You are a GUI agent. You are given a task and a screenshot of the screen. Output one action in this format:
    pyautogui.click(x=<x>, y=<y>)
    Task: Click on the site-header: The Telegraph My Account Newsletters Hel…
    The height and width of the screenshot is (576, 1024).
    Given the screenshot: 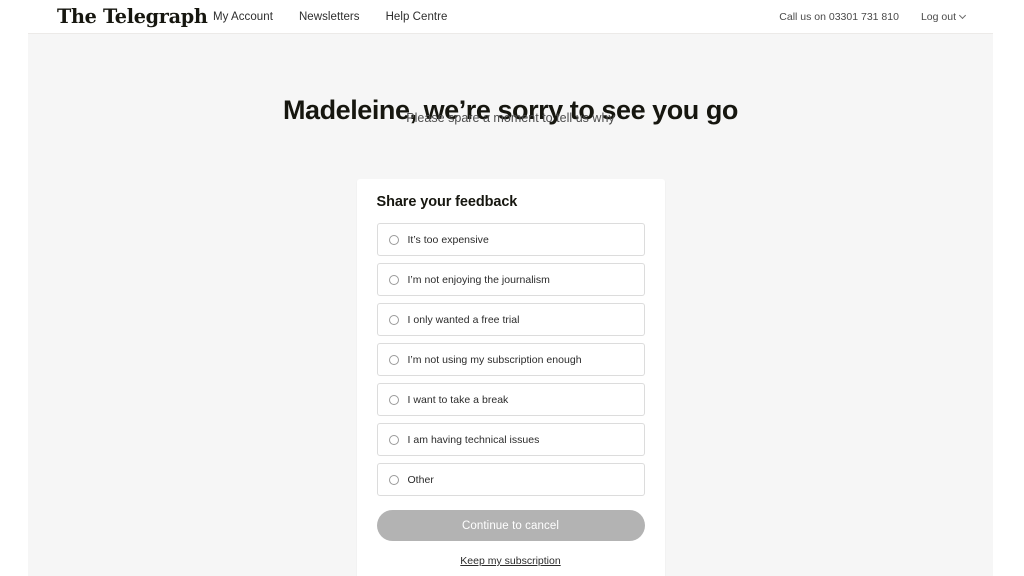 What is the action you would take?
    pyautogui.click(x=510, y=17)
    